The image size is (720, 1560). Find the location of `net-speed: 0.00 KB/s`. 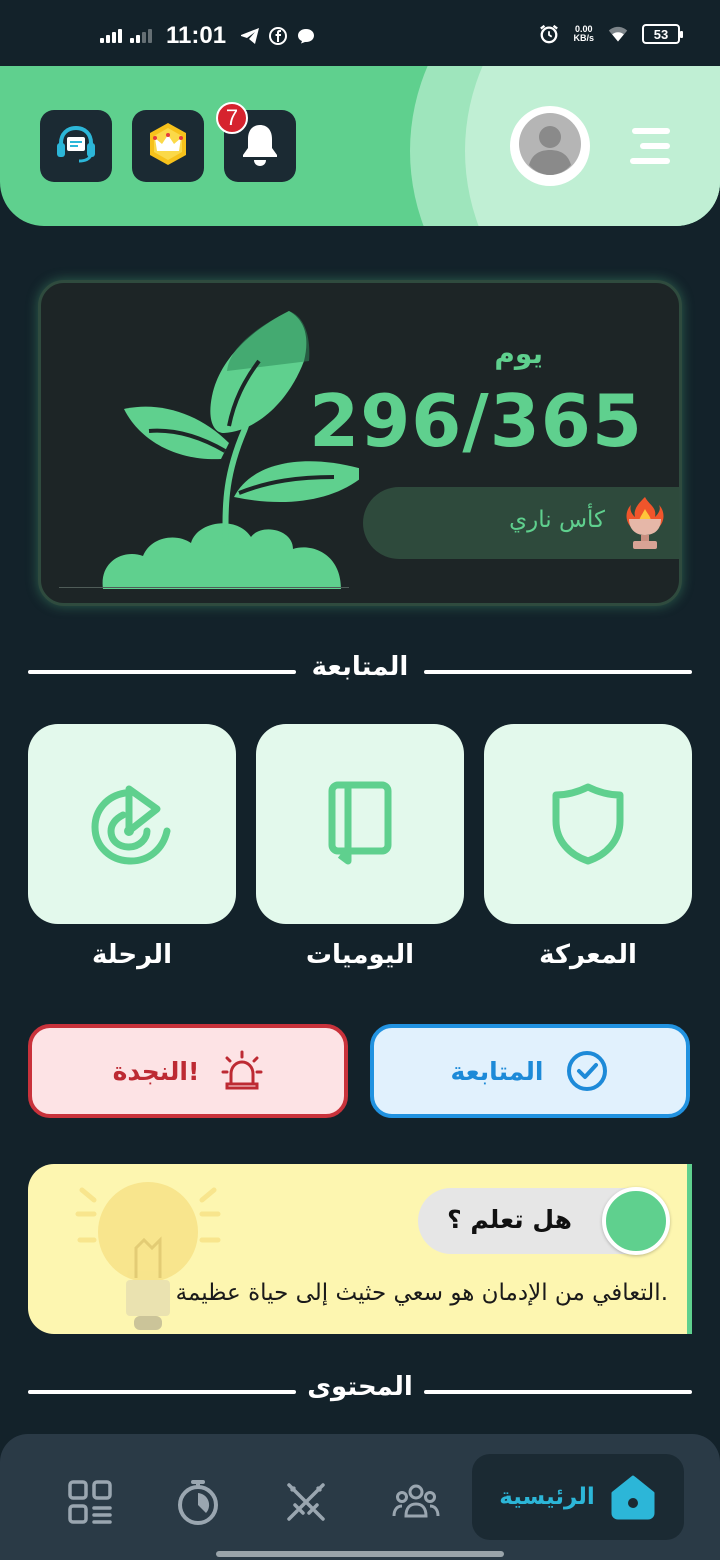

net-speed: 0.00 KB/s is located at coordinates (583, 34).